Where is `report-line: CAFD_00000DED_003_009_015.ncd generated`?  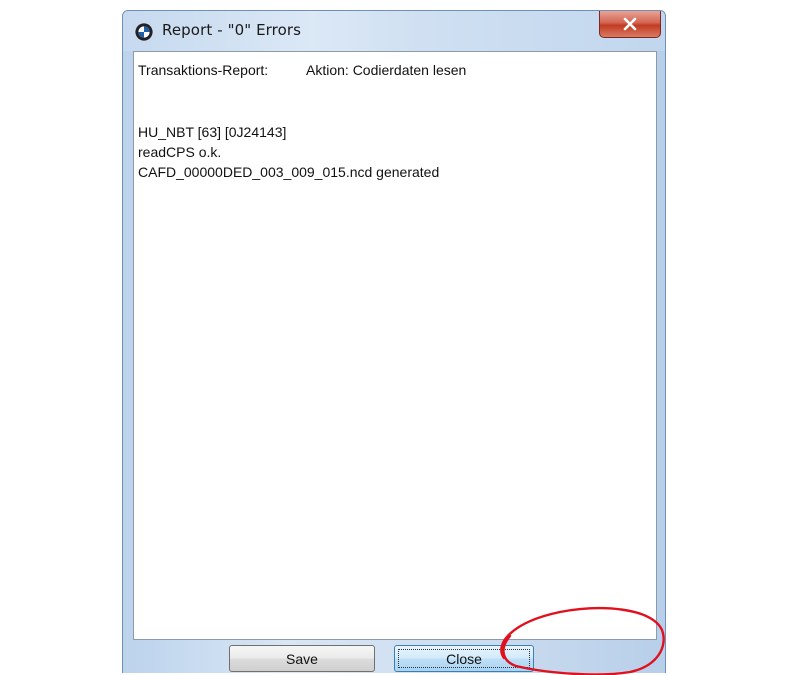 report-line: CAFD_00000DED_003_009_015.ncd generated is located at coordinates (289, 172).